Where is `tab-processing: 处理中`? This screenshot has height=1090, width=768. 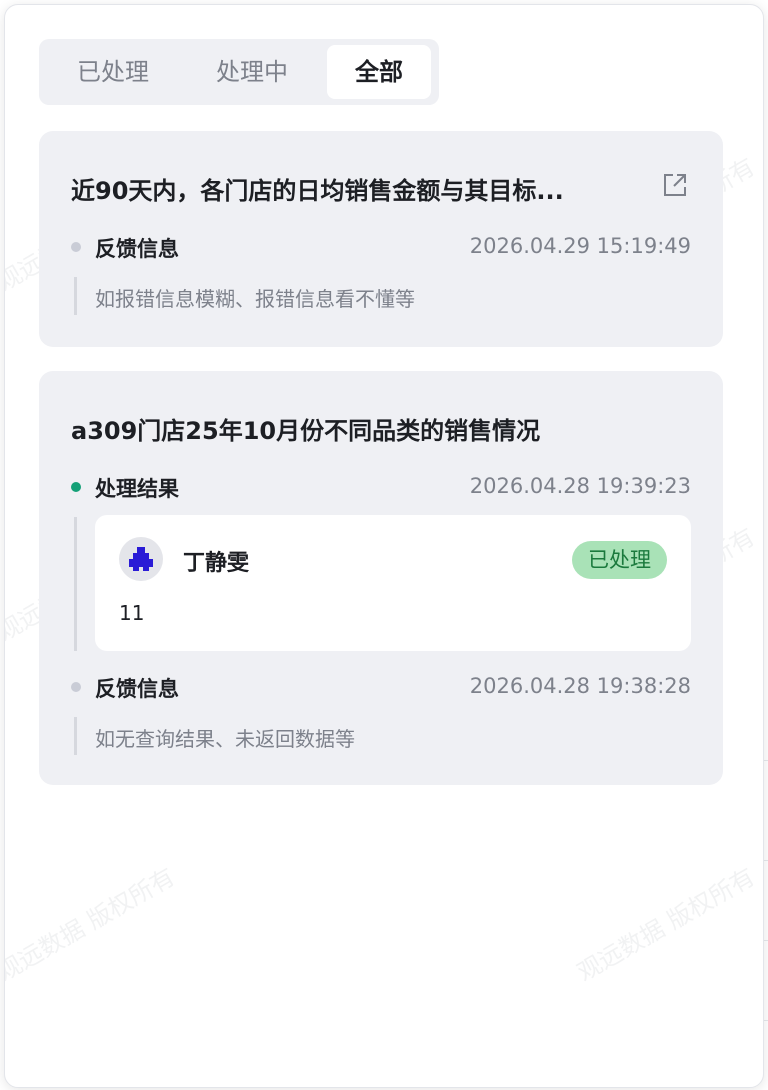 tab-processing: 处理中 is located at coordinates (252, 72).